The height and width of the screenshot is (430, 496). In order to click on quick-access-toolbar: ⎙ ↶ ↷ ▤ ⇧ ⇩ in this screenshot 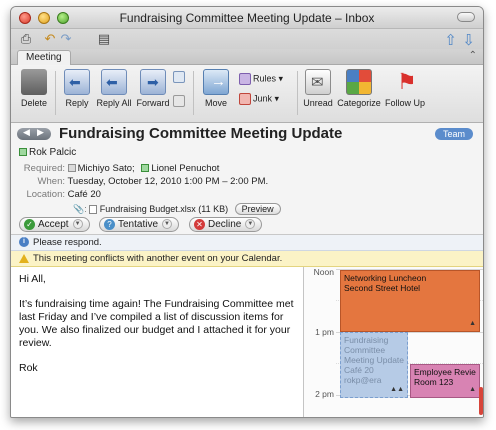, I will do `click(247, 39)`.